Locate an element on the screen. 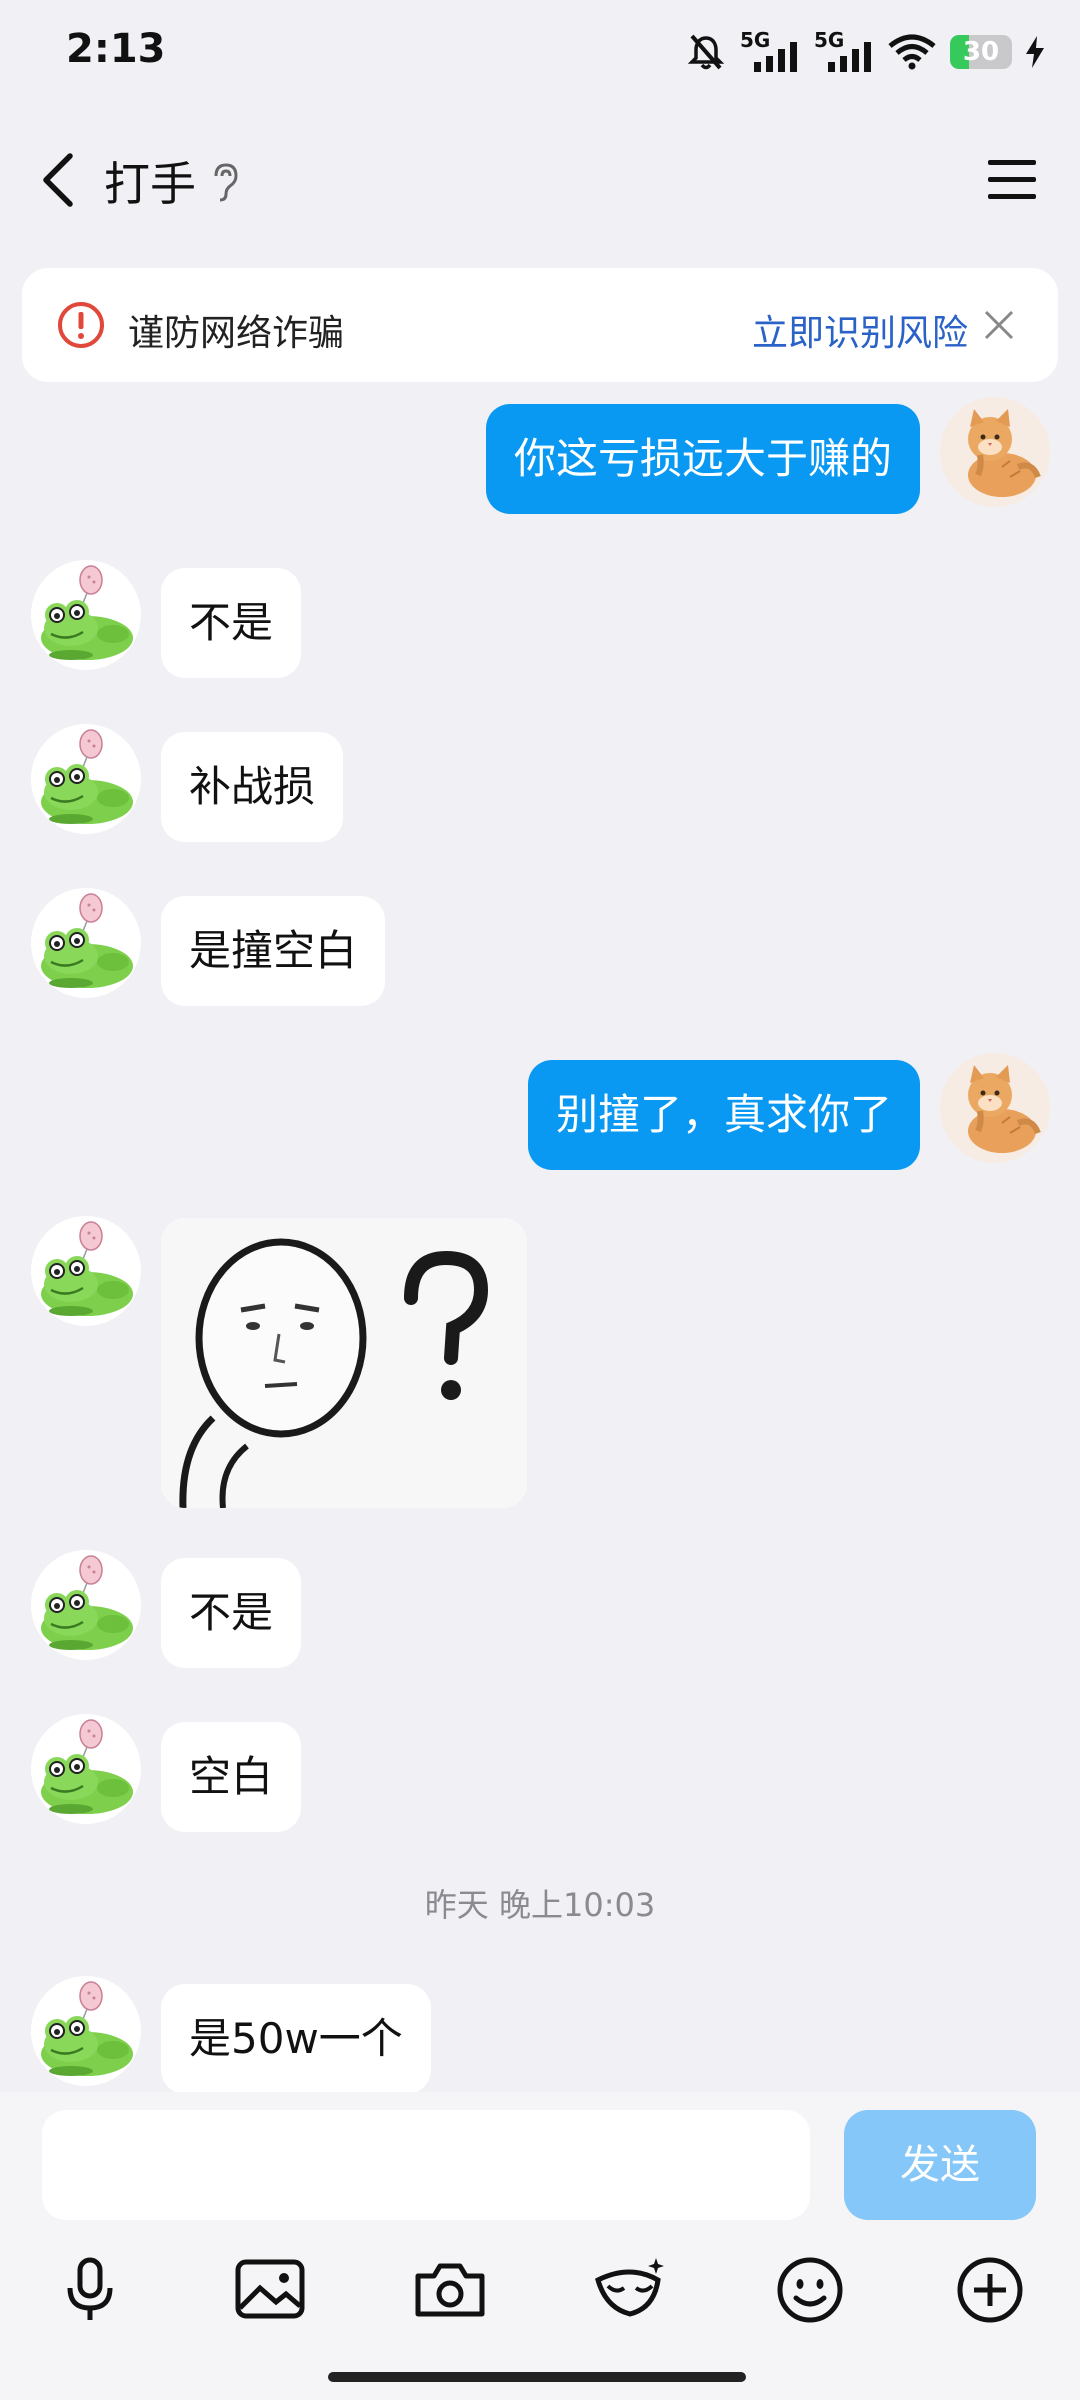 Image resolution: width=1080 pixels, height=2400 pixels. mute-bell-icon is located at coordinates (706, 52).